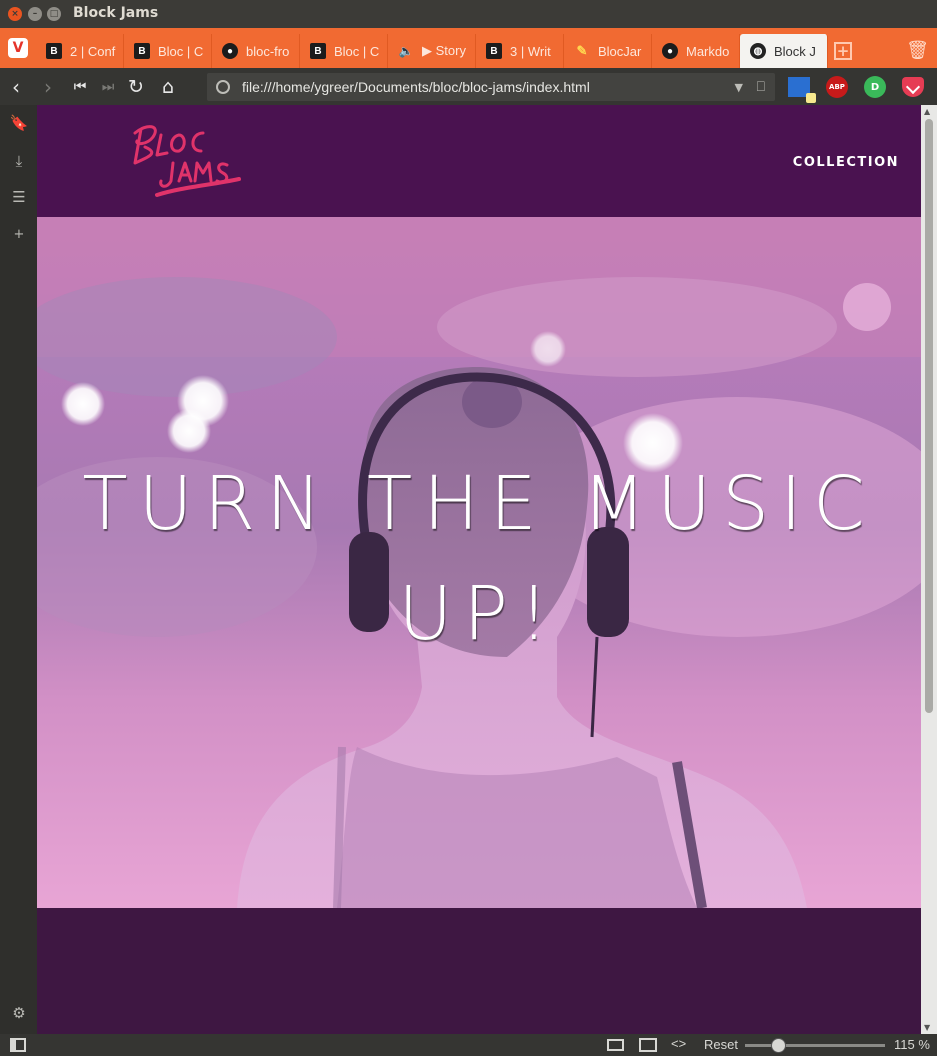  I want to click on vivaldi-logo-icon: V, so click(18, 48).